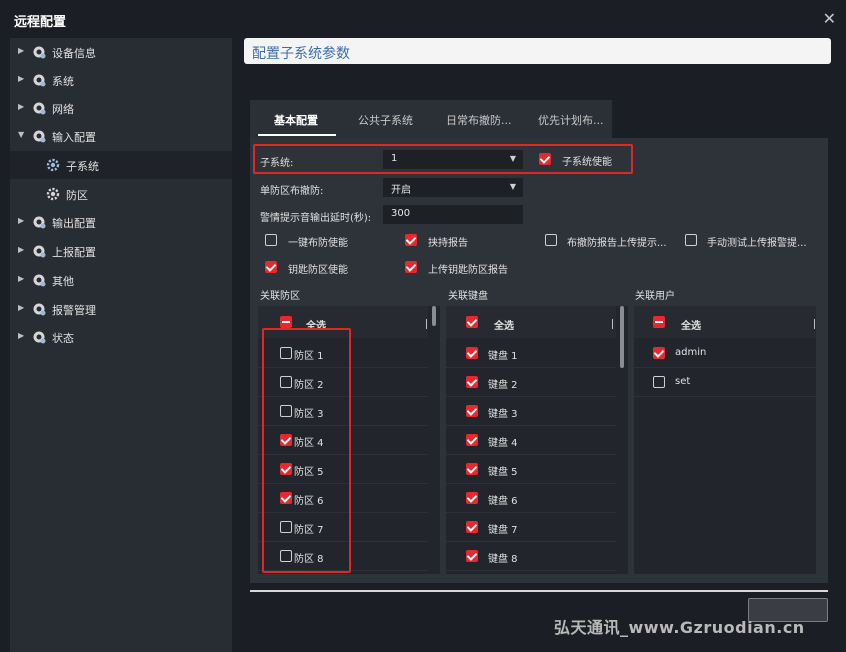  Describe the element at coordinates (286, 469) in the screenshot. I see `zone-5-checkbox` at that location.